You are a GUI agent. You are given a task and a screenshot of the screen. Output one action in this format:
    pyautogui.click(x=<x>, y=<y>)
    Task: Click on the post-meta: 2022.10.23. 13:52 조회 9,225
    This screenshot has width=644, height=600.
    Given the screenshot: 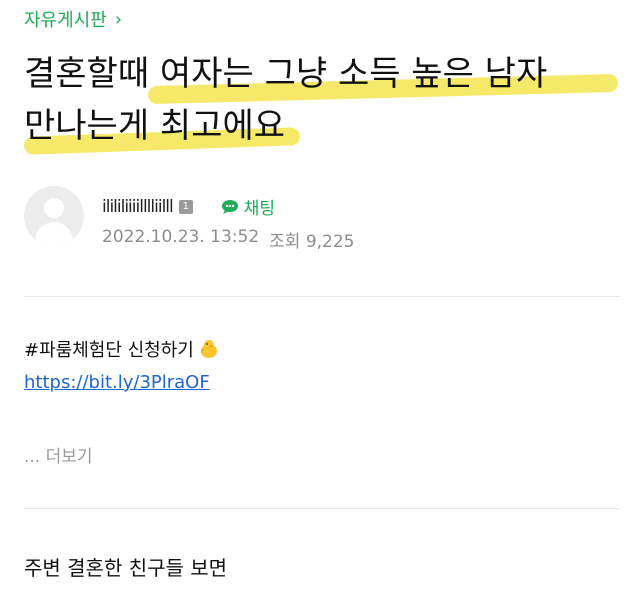 What is the action you would take?
    pyautogui.click(x=228, y=239)
    